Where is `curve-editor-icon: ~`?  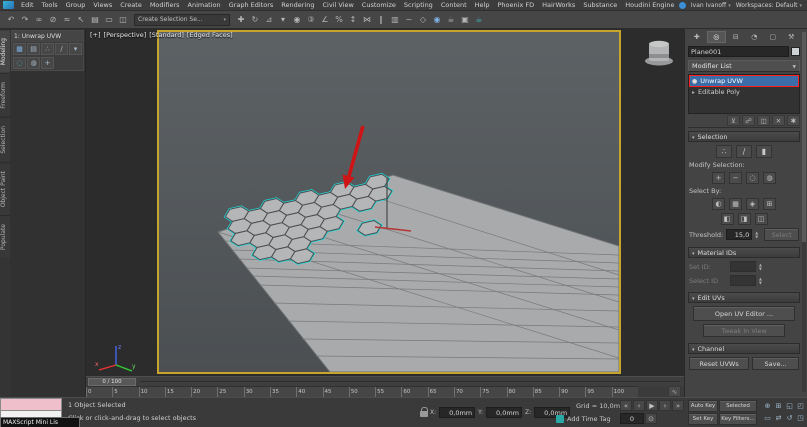 curve-editor-icon: ~ is located at coordinates (409, 20).